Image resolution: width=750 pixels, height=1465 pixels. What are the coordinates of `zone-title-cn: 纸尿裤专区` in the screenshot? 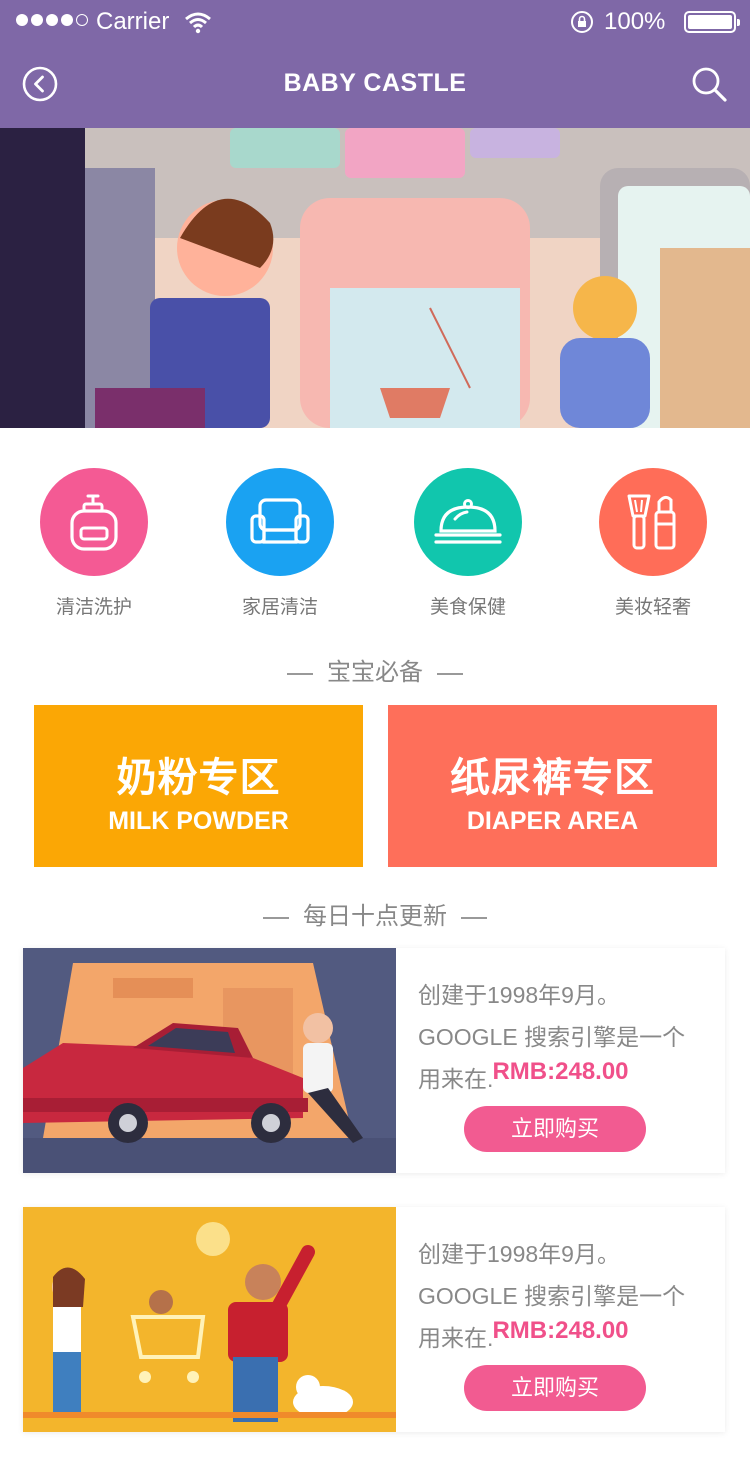 It's located at (552, 778).